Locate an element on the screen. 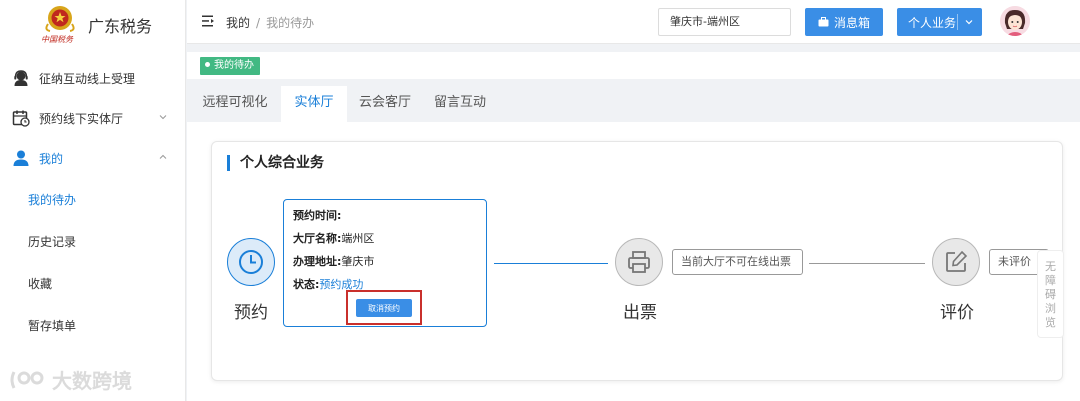  cancel-appointment-button: 取消预约 is located at coordinates (384, 308).